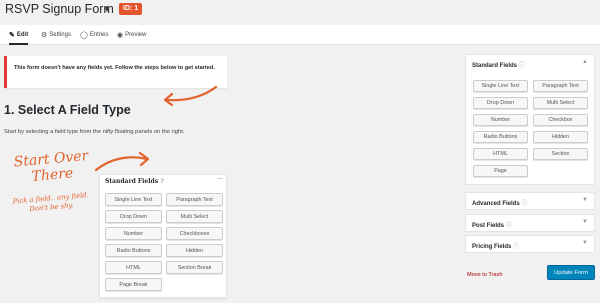 The height and width of the screenshot is (303, 600). I want to click on help-icon: ❓︎, so click(162, 181).